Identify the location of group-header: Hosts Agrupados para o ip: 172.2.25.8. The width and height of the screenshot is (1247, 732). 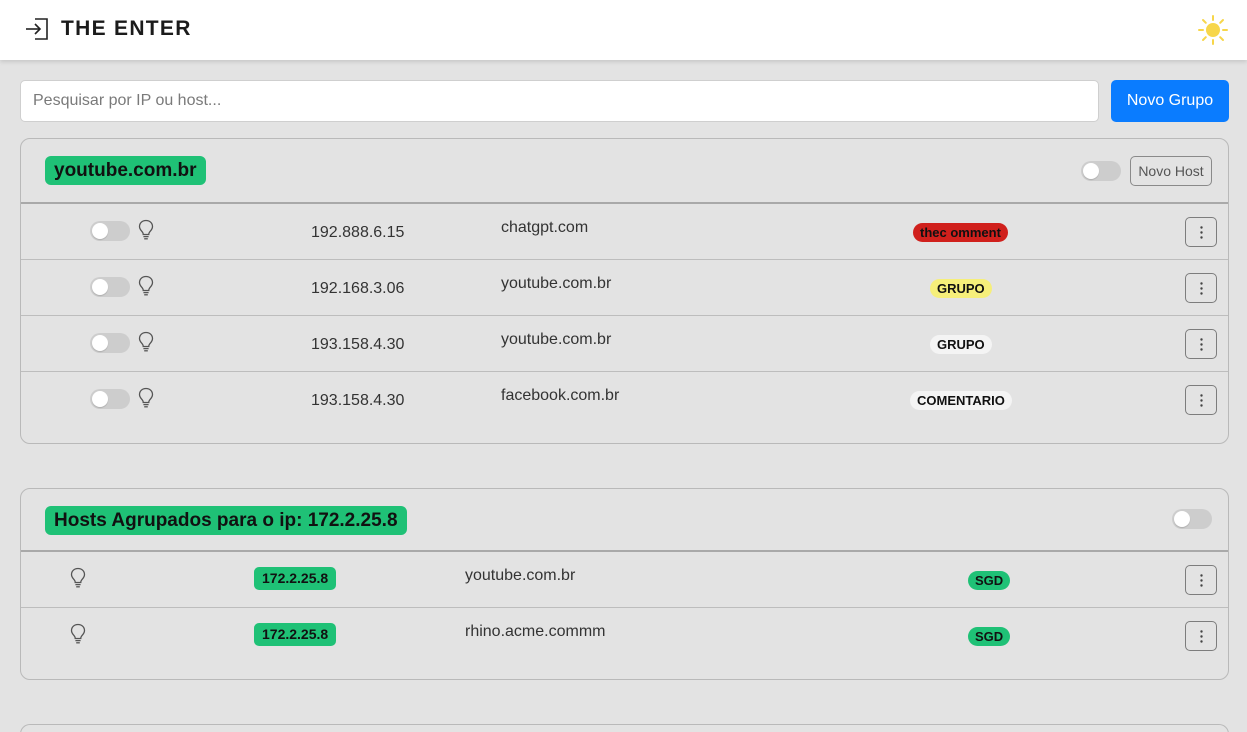
(624, 520).